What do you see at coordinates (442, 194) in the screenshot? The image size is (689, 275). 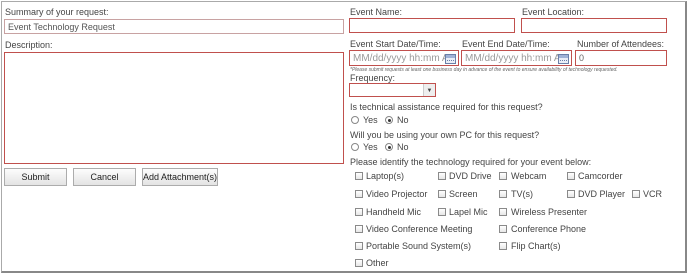 I see `checkbox-screen` at bounding box center [442, 194].